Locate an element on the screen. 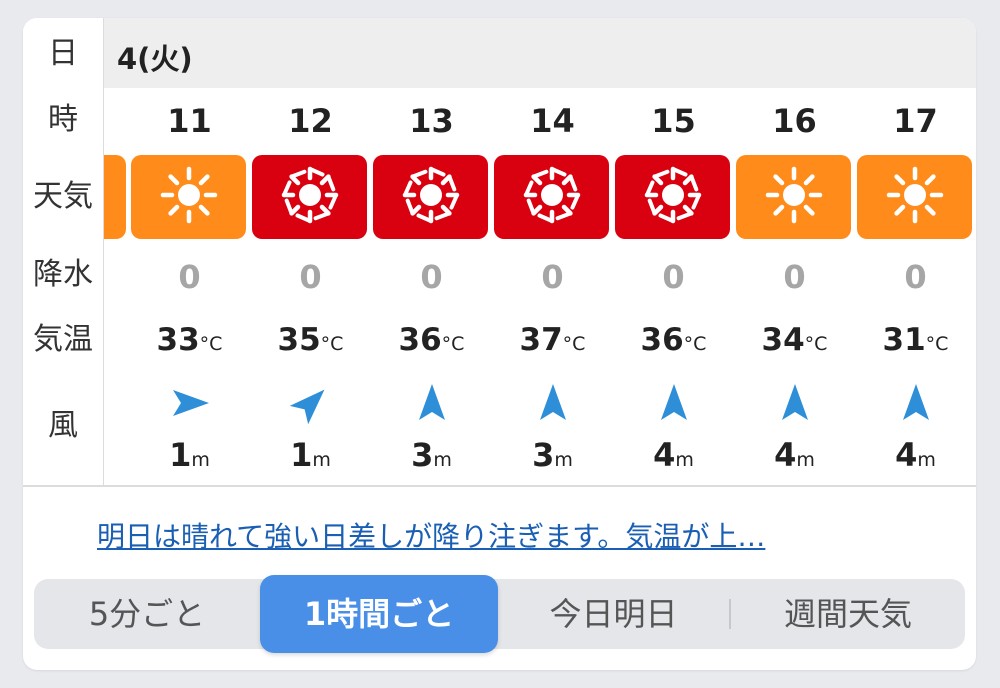  hour-label: 16 is located at coordinates (794, 121).